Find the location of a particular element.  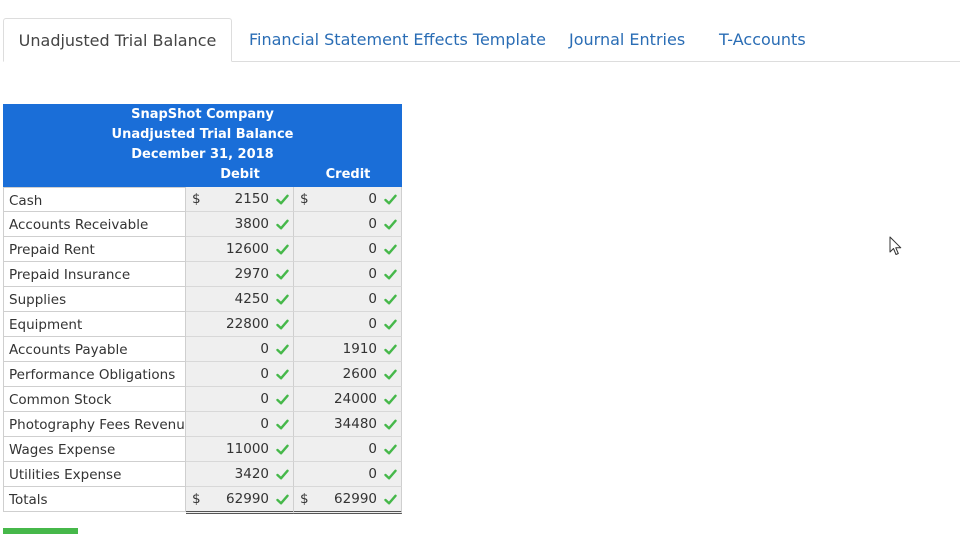

debit-cell: 3420 is located at coordinates (240, 474).